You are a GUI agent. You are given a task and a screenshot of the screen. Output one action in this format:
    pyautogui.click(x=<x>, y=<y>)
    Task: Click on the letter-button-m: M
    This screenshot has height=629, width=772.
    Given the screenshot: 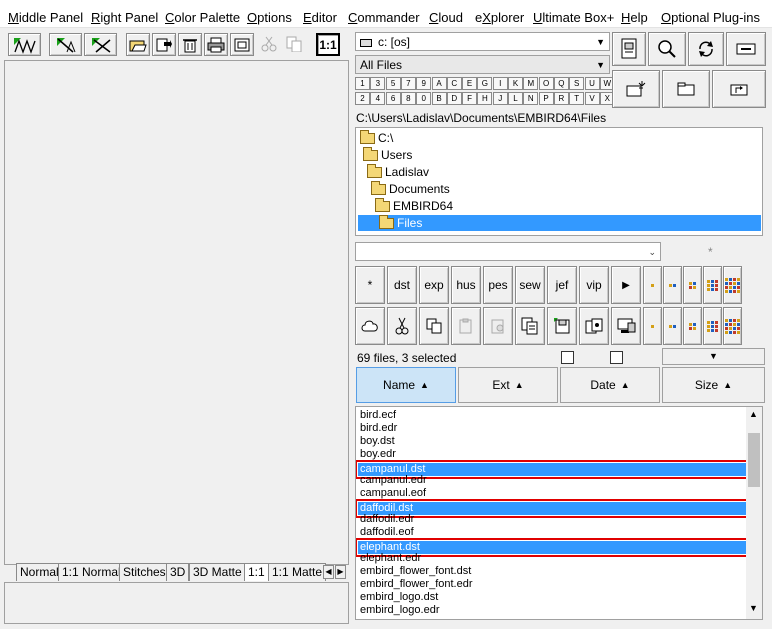 What is the action you would take?
    pyautogui.click(x=531, y=83)
    